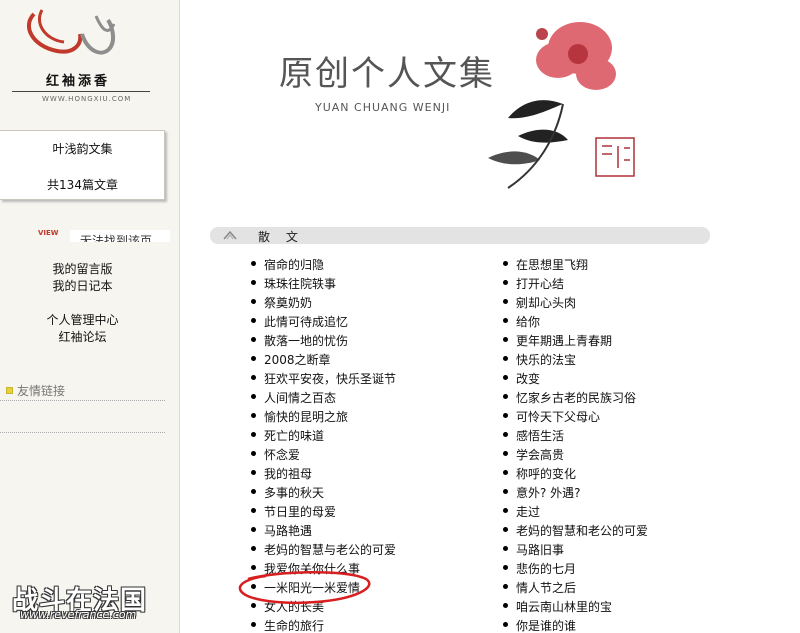 Image resolution: width=800 pixels, height=633 pixels. I want to click on article-link: 马路旧事, so click(540, 549).